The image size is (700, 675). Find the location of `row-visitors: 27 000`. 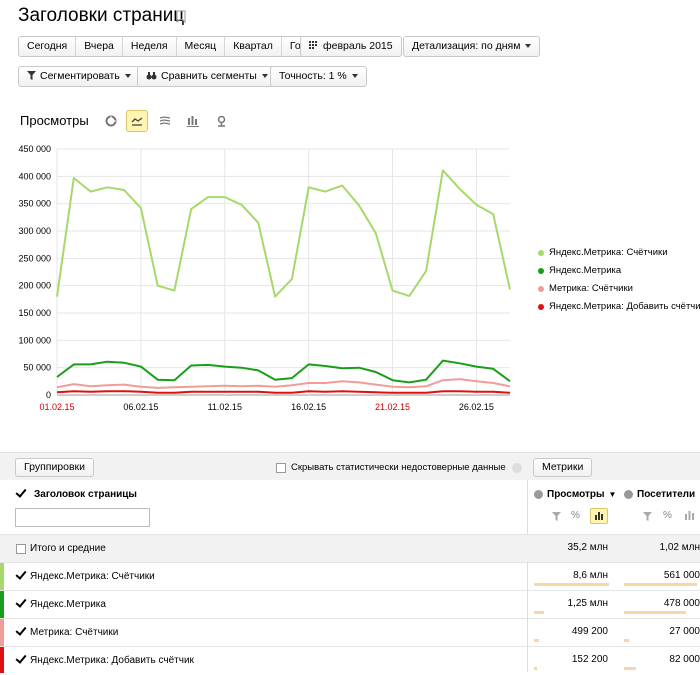

row-visitors: 27 000 is located at coordinates (684, 631).